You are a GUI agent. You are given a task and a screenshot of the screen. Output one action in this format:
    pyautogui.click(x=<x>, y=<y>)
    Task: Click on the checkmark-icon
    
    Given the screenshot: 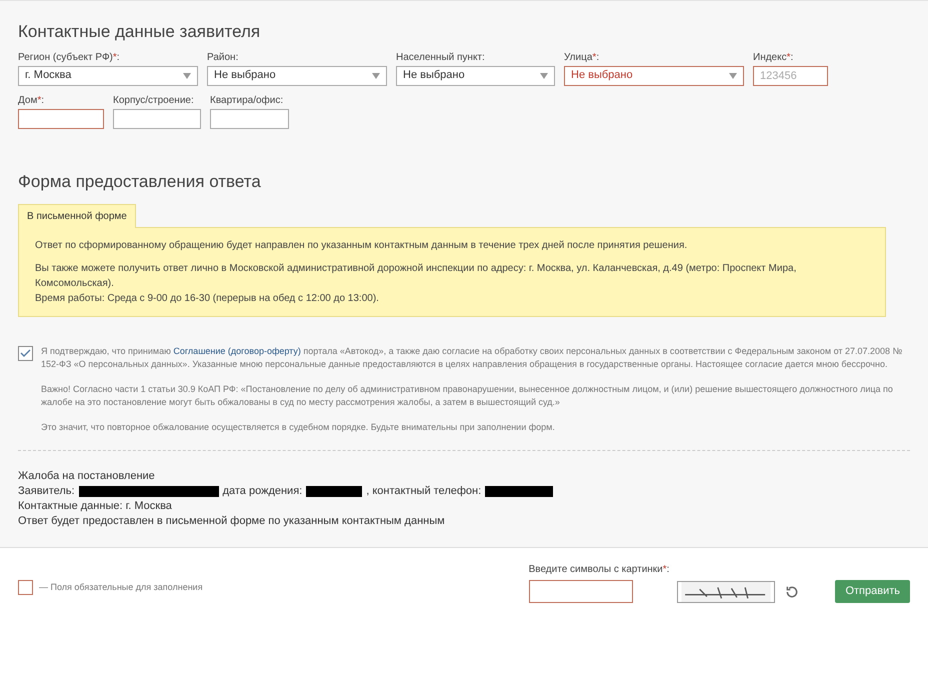 What is the action you would take?
    pyautogui.click(x=25, y=353)
    